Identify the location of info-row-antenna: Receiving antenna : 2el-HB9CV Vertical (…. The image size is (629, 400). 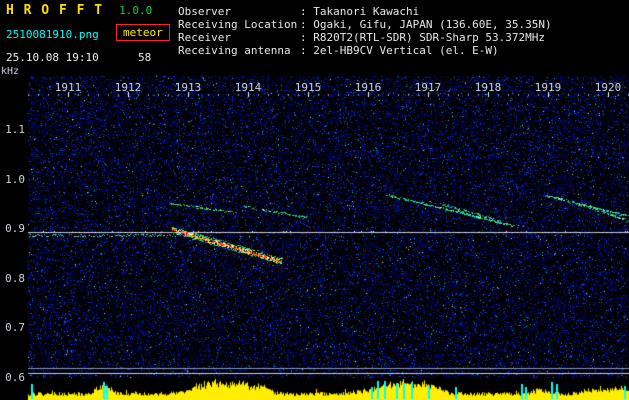
(365, 50).